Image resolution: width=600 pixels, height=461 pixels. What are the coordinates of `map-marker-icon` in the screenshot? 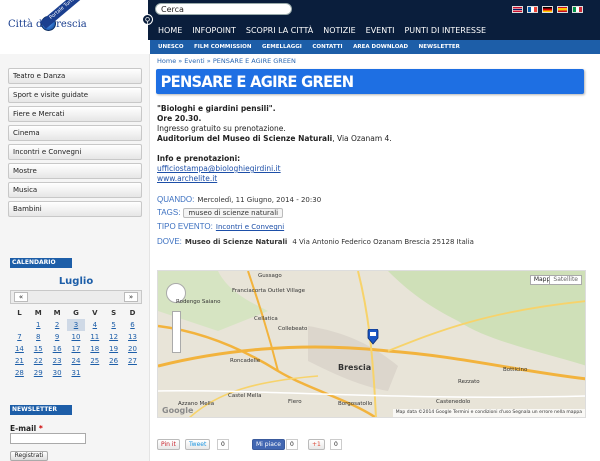 It's located at (373, 337).